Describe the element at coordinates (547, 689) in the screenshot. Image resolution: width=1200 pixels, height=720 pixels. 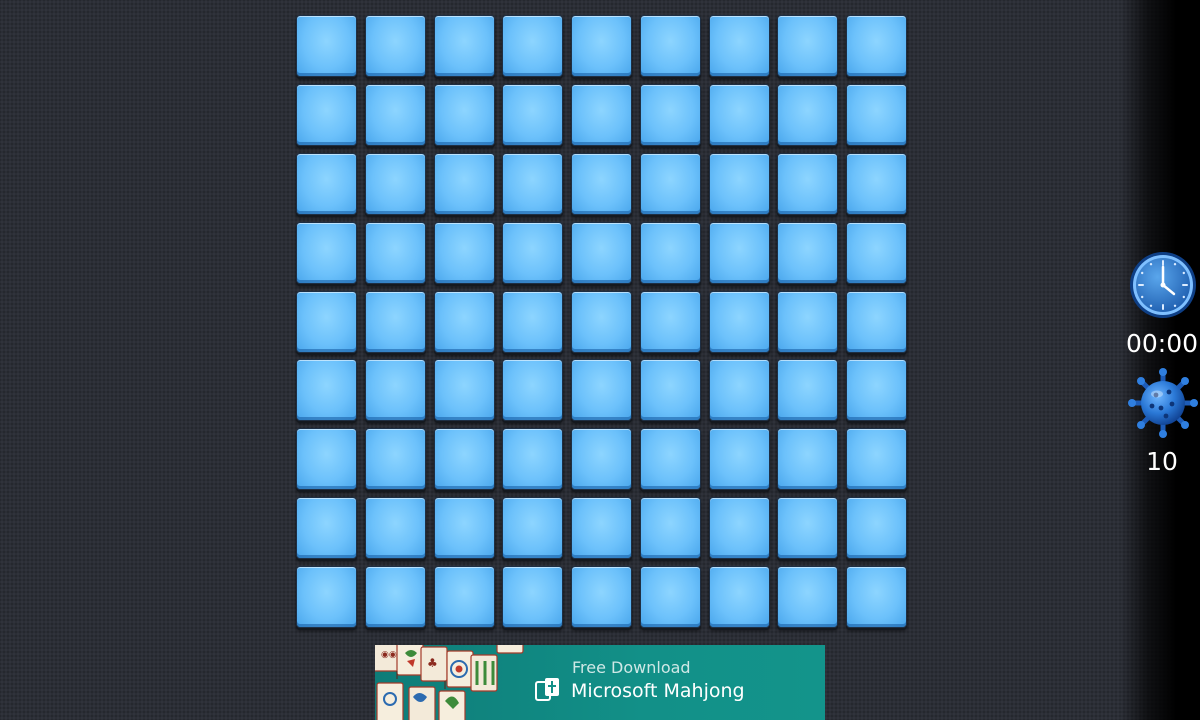
I see `mahjong-logo-icon` at that location.